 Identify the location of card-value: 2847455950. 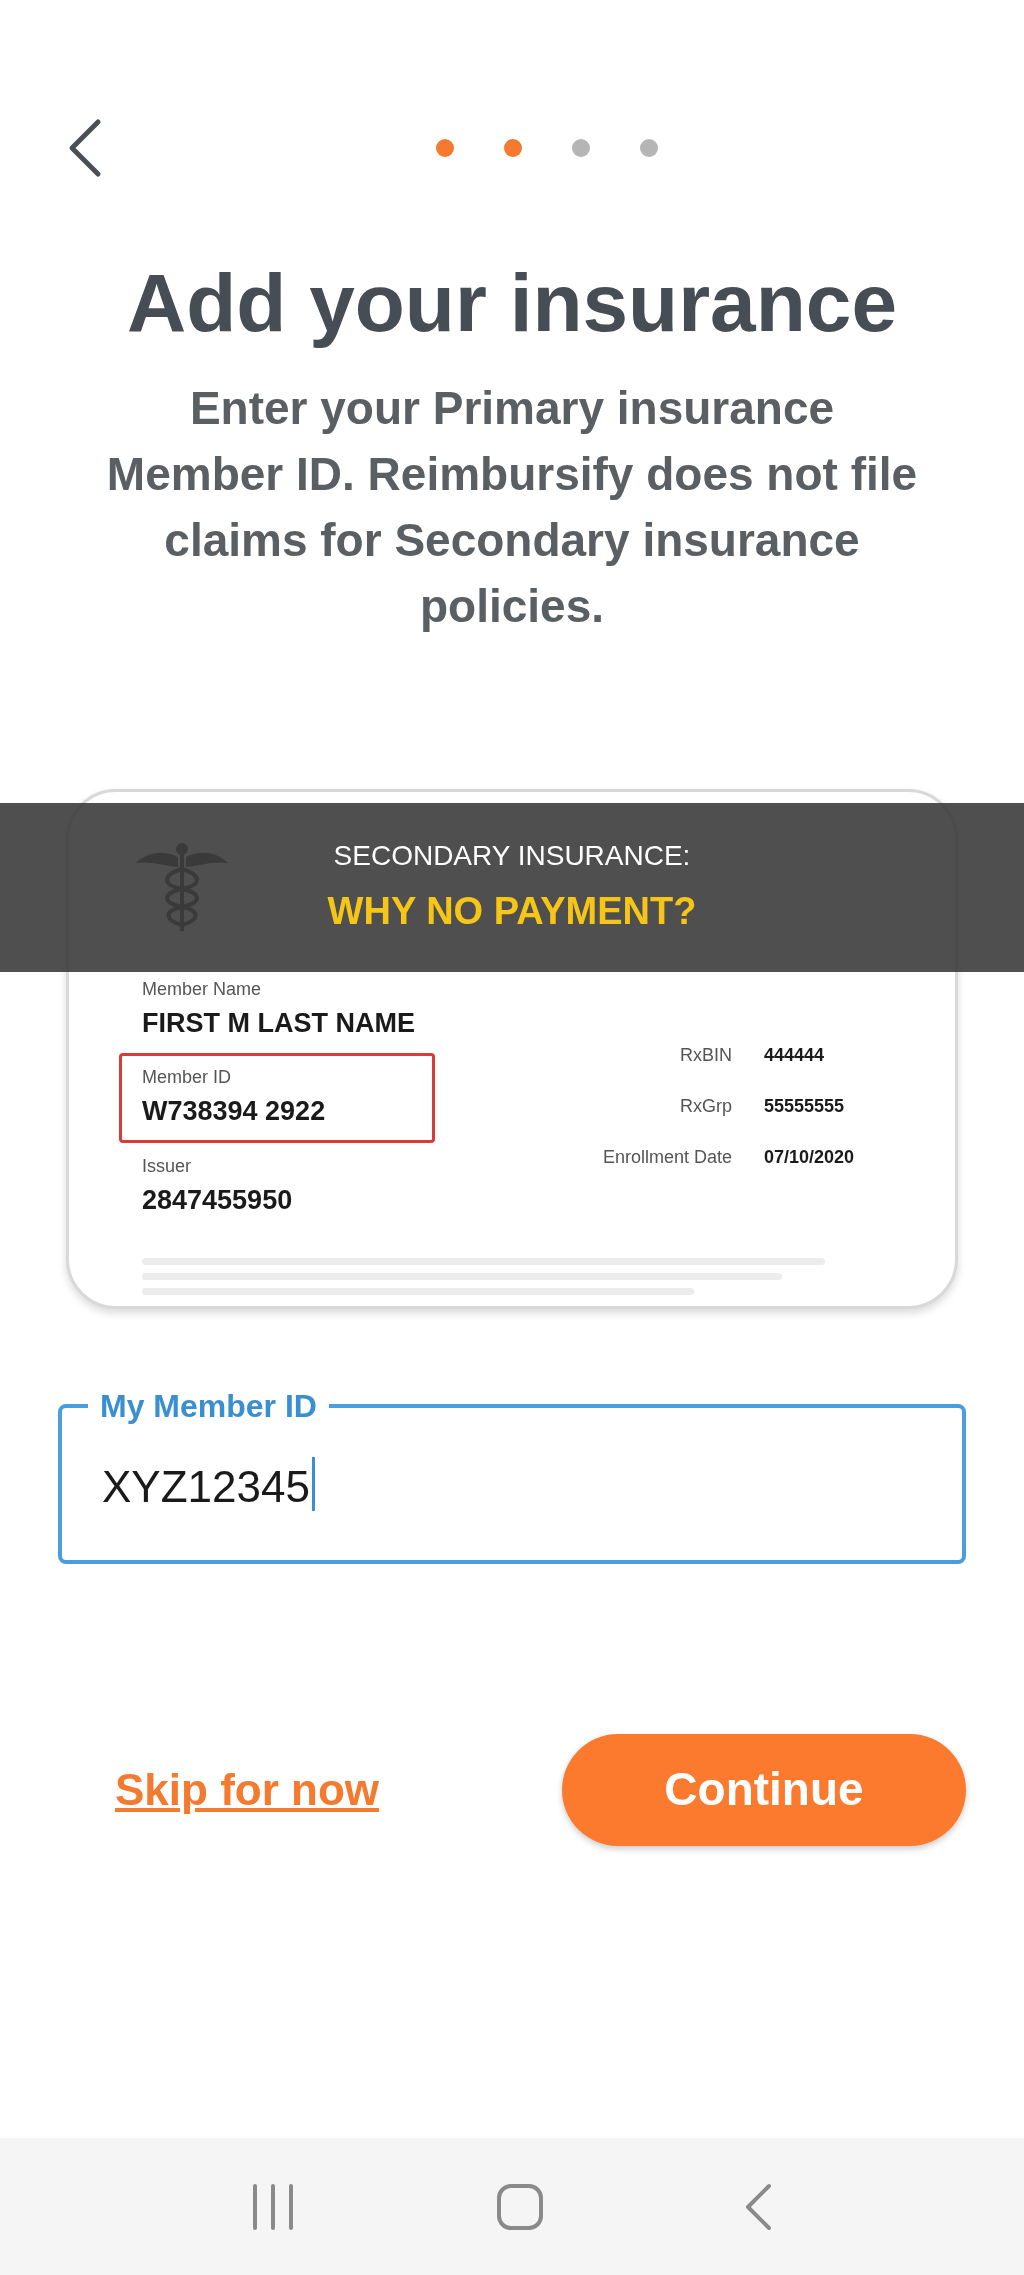
(218, 1200).